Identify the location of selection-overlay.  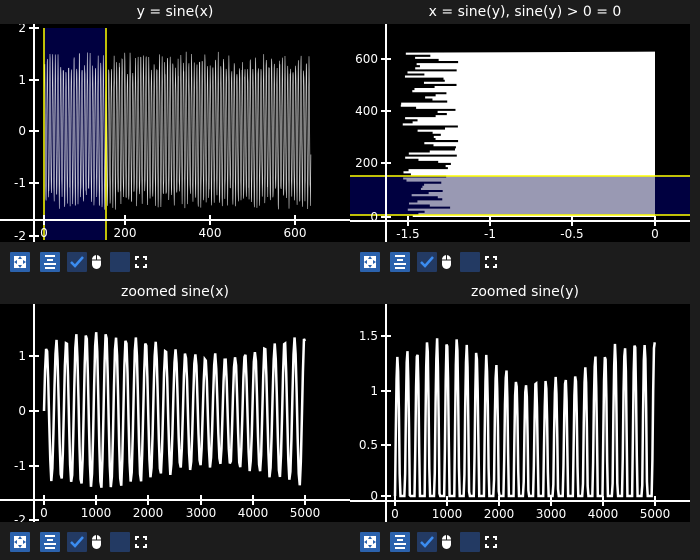
(520, 195).